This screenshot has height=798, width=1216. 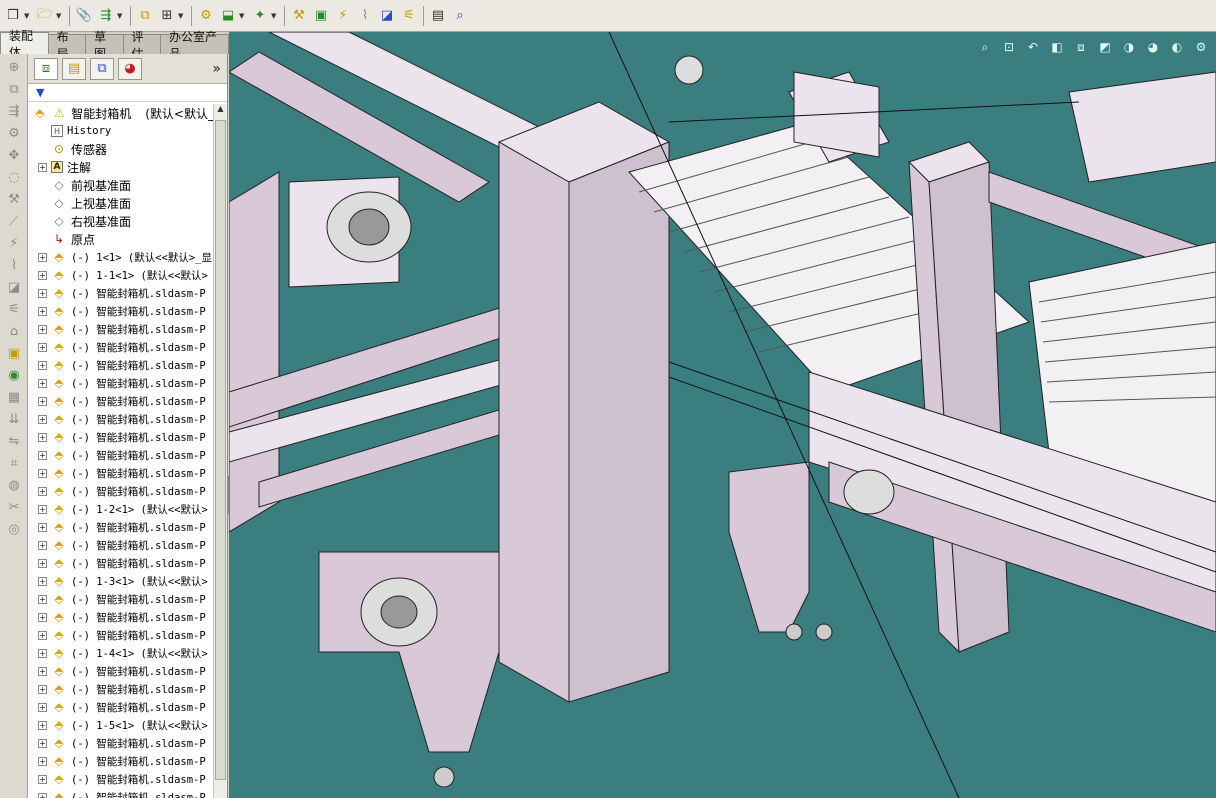 I want to click on previous-view-icon: ↶, so click(x=1033, y=47).